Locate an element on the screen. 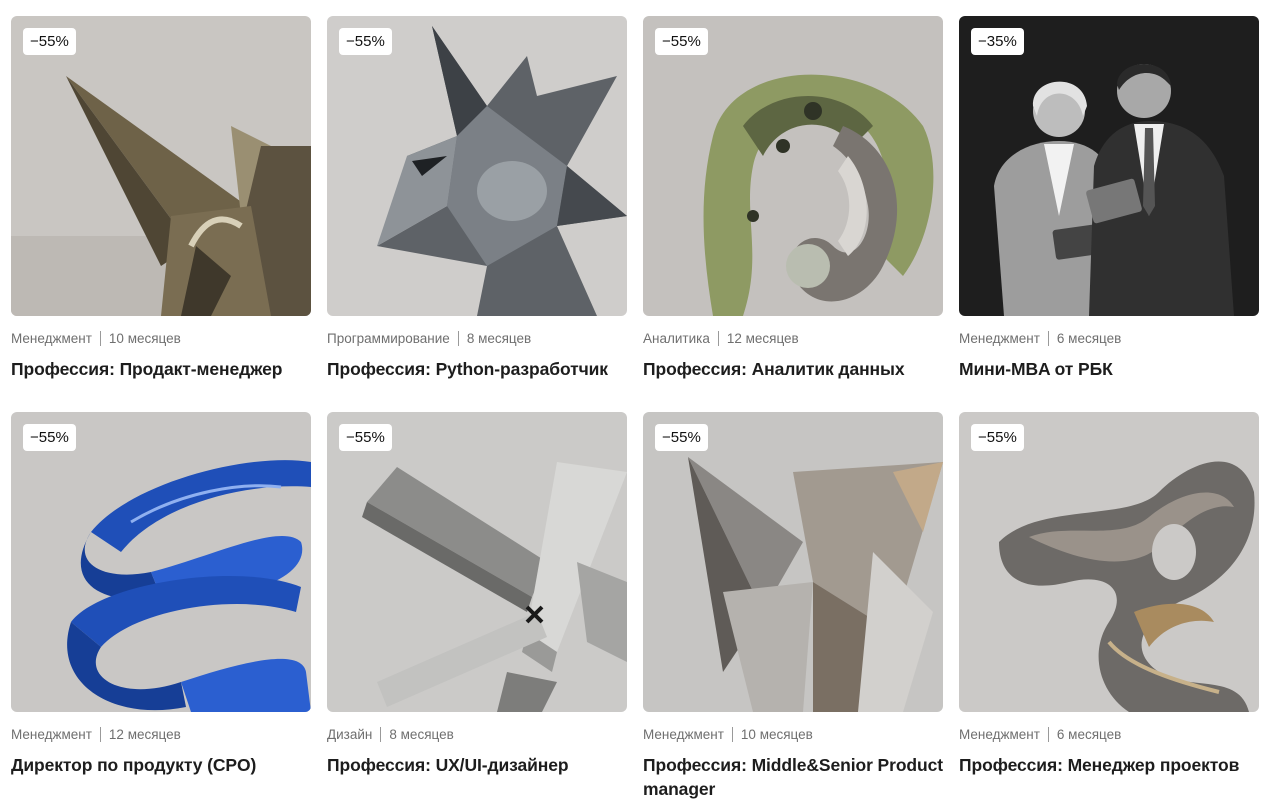  metal-star-sculpture-image is located at coordinates (477, 166).